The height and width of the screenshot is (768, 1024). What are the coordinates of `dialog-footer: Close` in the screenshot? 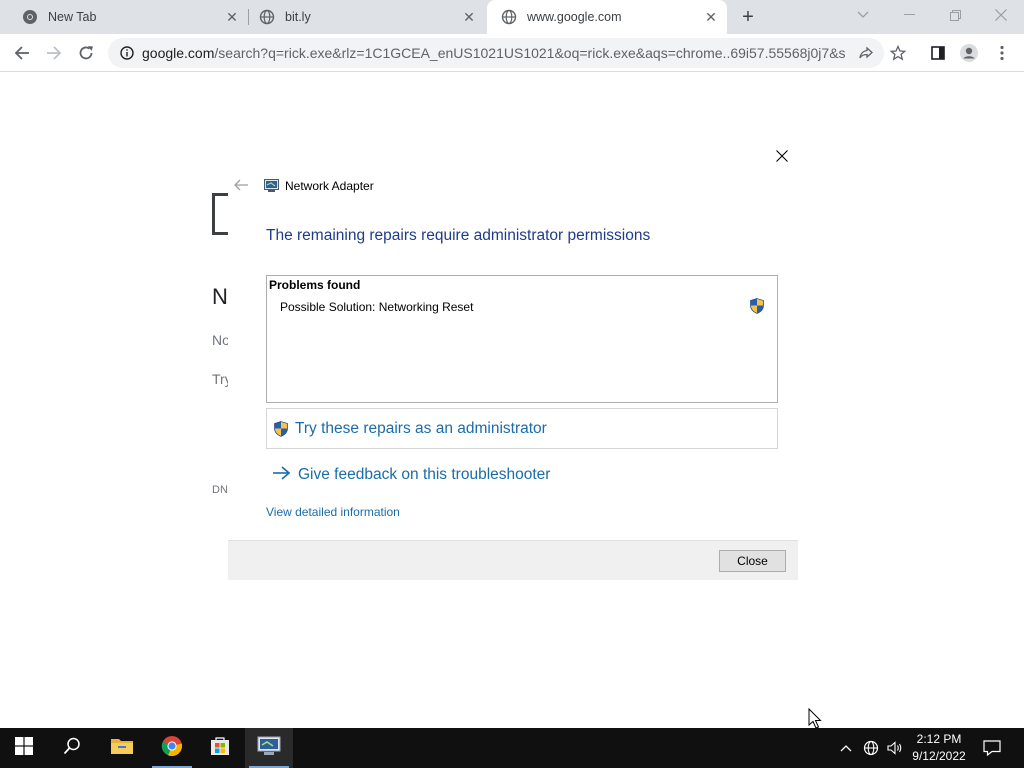 It's located at (513, 560).